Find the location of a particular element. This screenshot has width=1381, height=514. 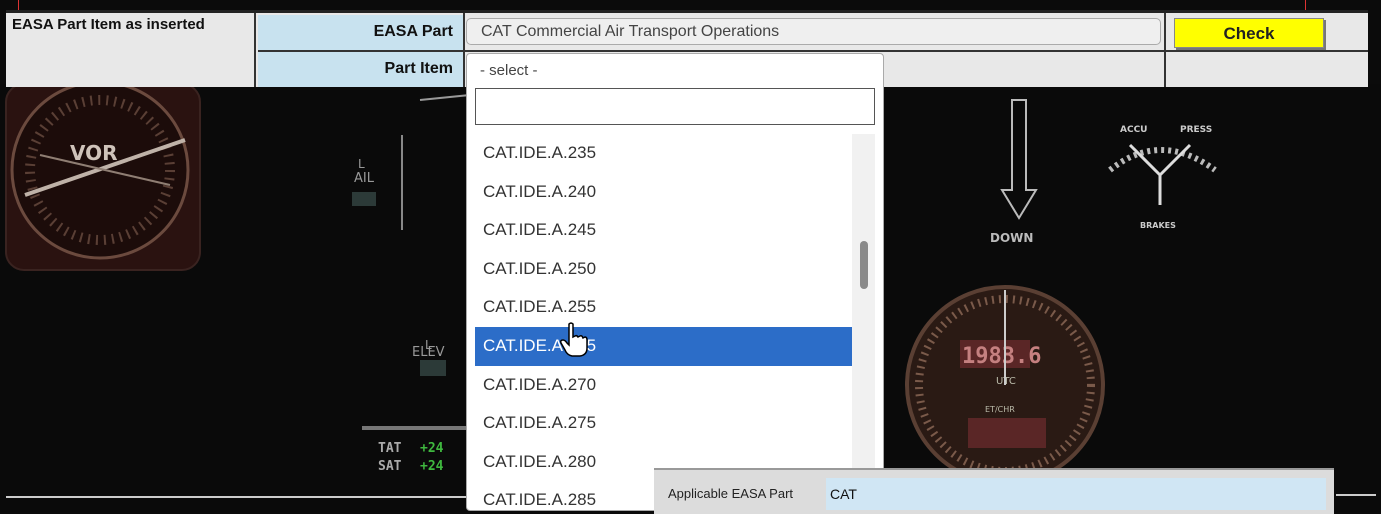

svg-text: ELEV is located at coordinates (428, 352).